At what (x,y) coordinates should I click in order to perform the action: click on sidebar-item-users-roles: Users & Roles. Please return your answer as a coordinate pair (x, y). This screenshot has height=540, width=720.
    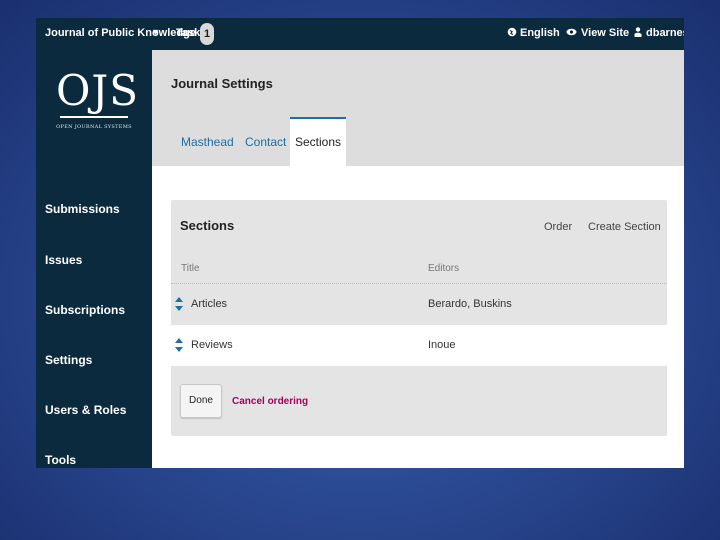
    Looking at the image, I should click on (85, 410).